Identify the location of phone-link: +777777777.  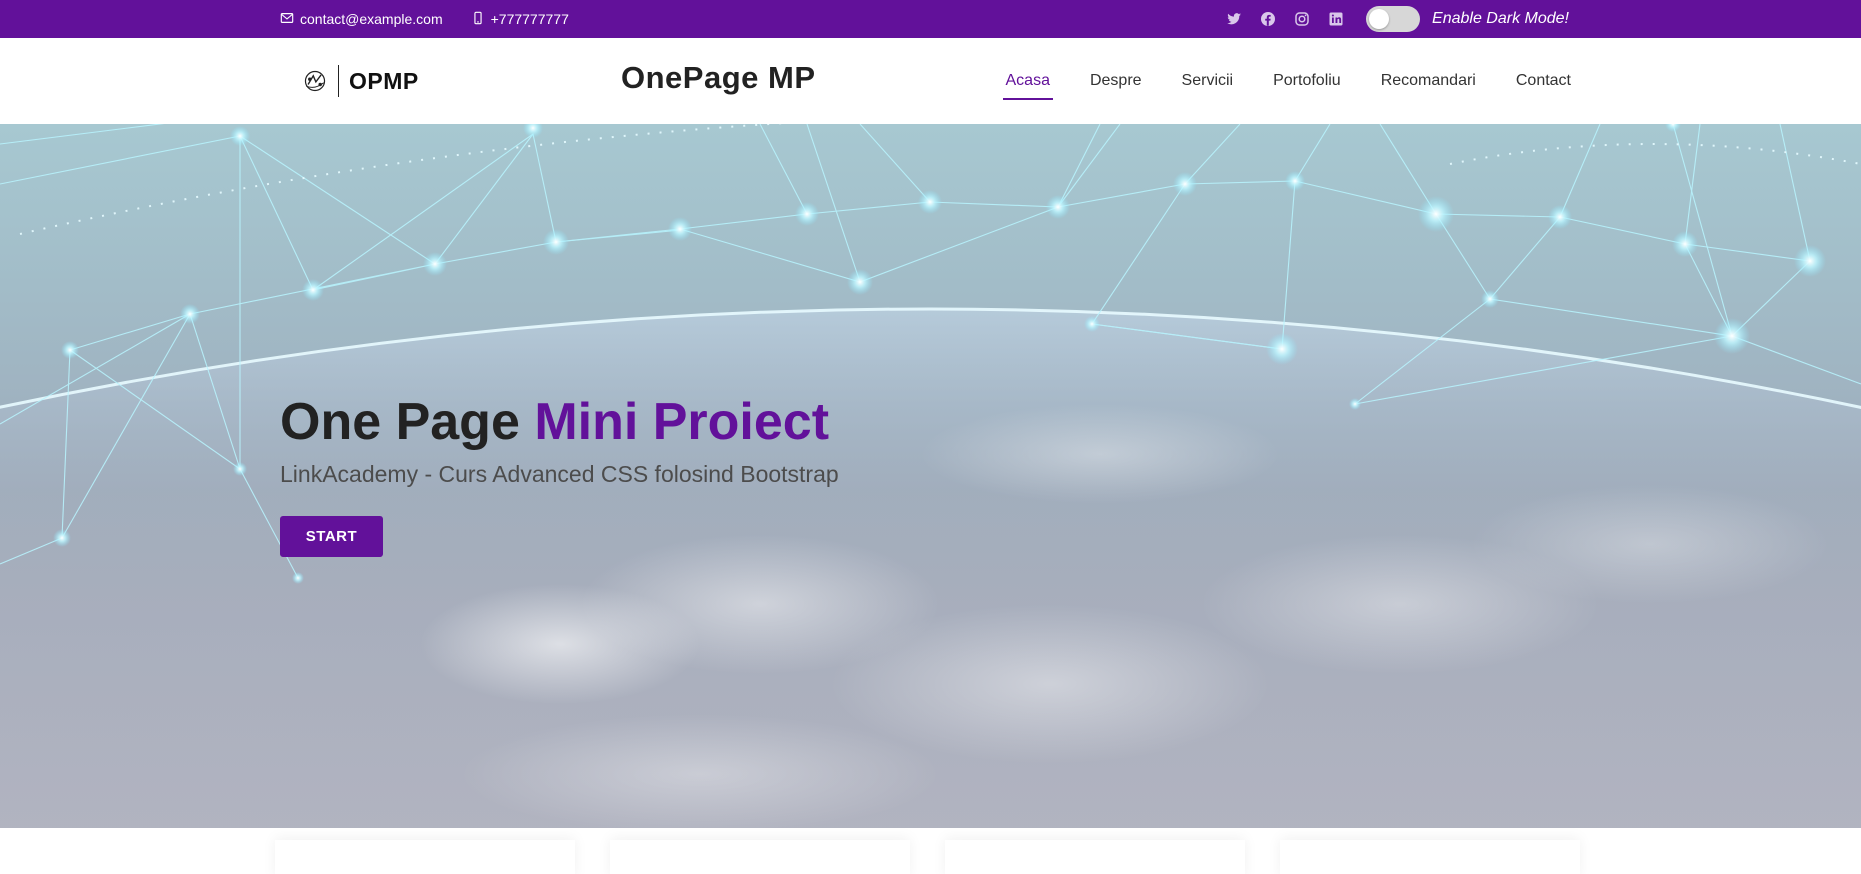
(520, 19).